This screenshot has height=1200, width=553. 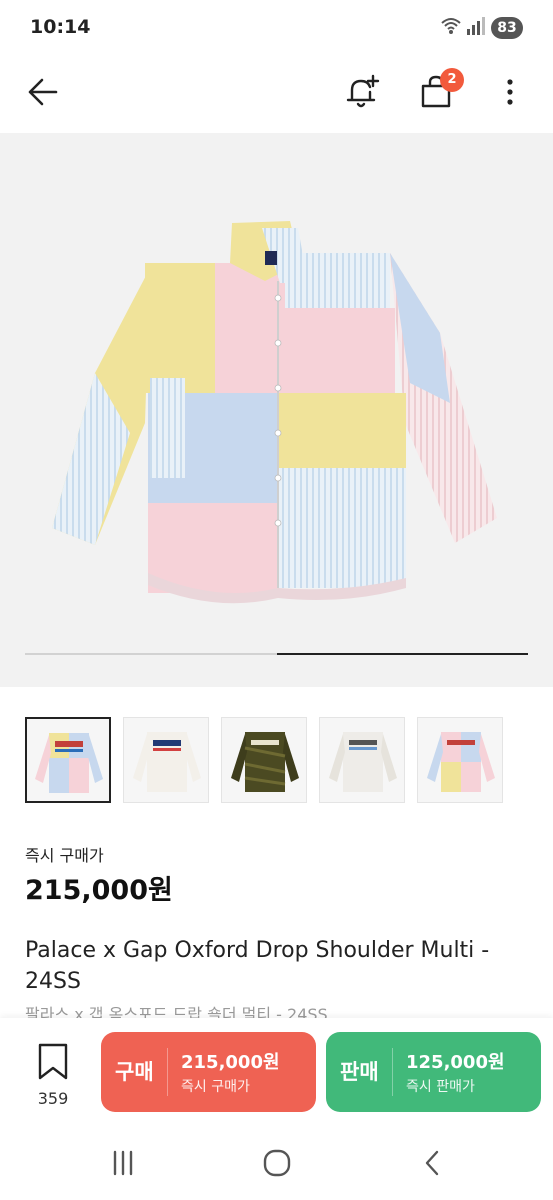 What do you see at coordinates (362, 92) in the screenshot?
I see `bell-plus-icon` at bounding box center [362, 92].